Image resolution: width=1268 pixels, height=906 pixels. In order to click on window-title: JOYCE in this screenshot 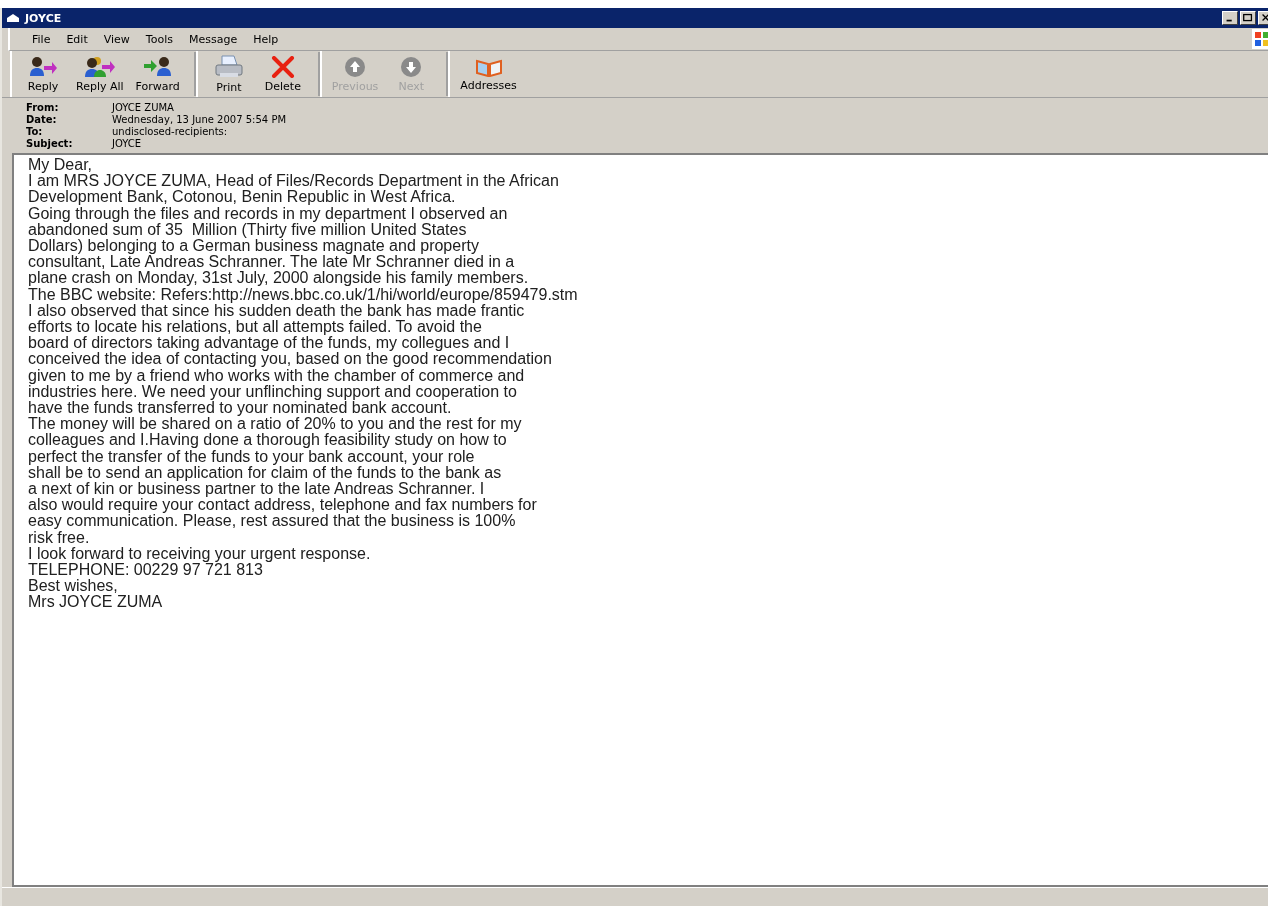, I will do `click(43, 18)`.